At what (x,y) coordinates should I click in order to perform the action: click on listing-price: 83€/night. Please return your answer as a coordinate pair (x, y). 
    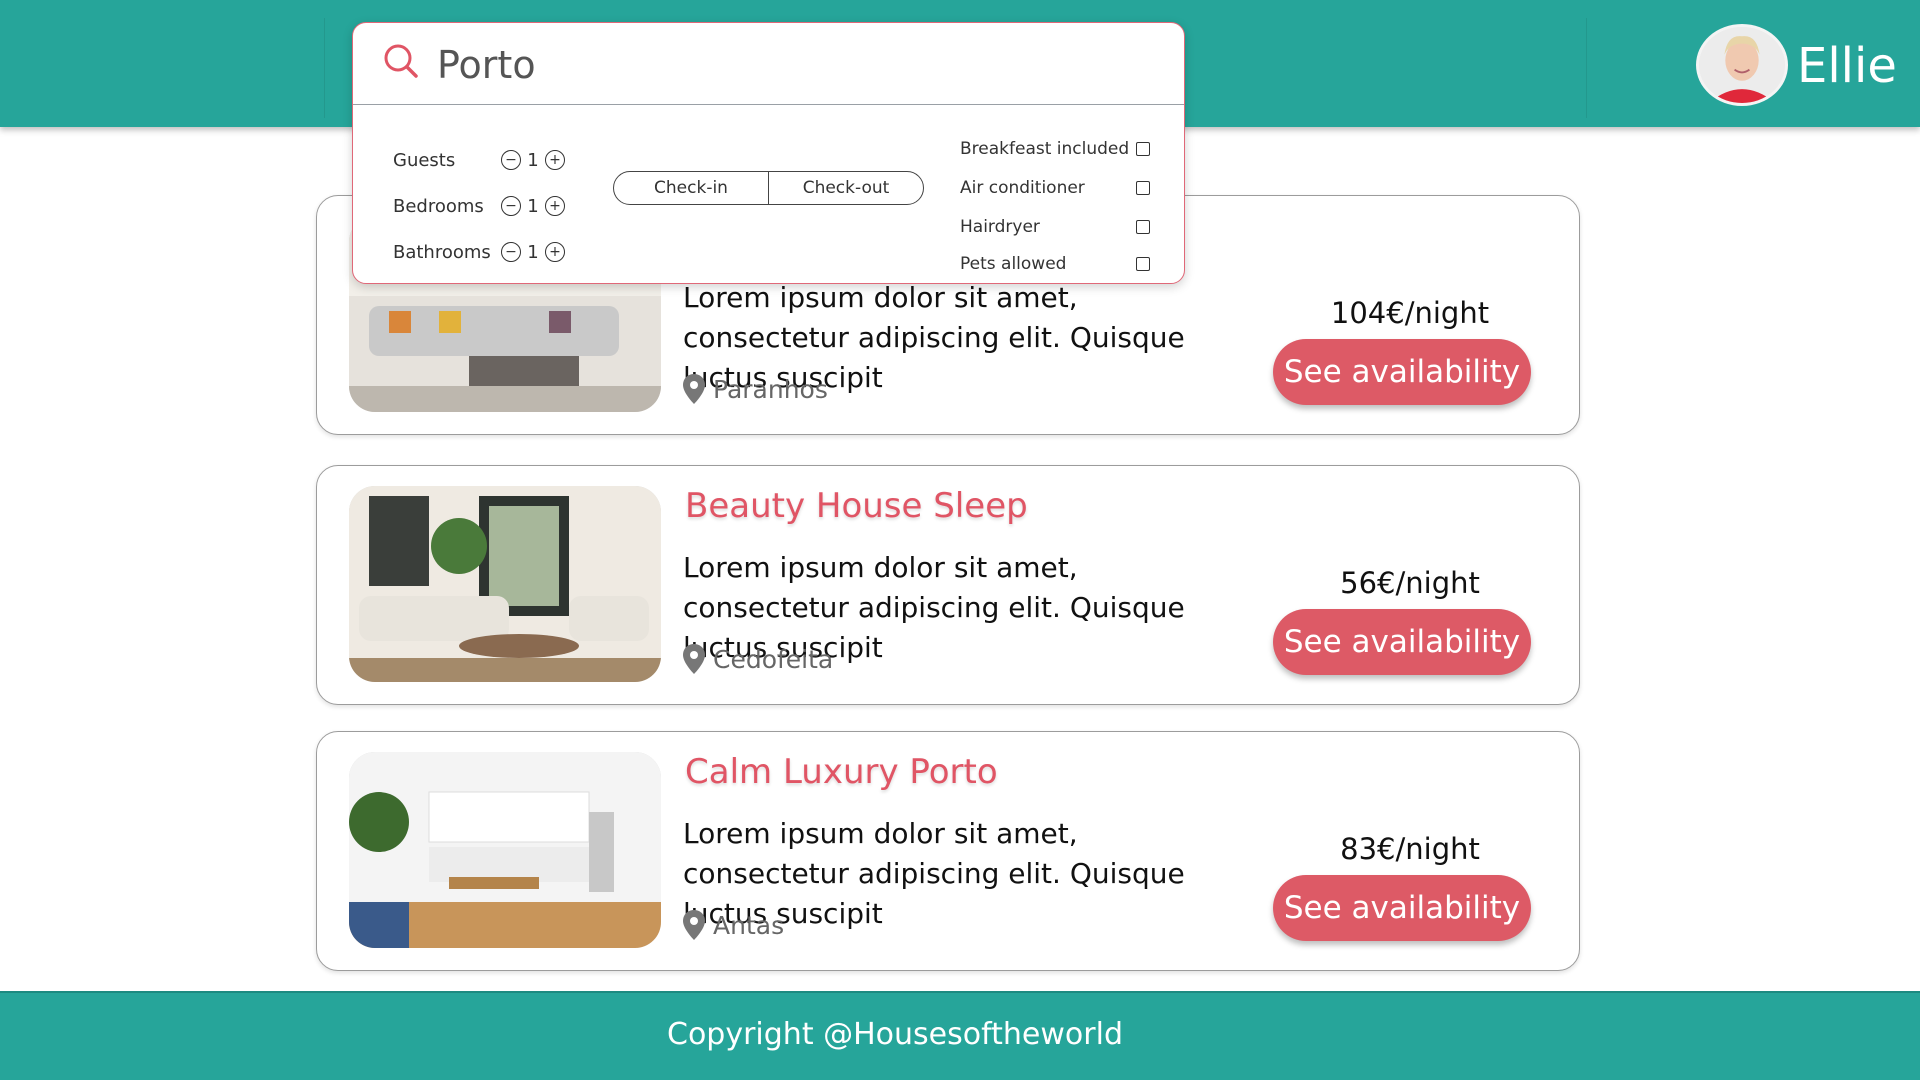
    Looking at the image, I should click on (1410, 849).